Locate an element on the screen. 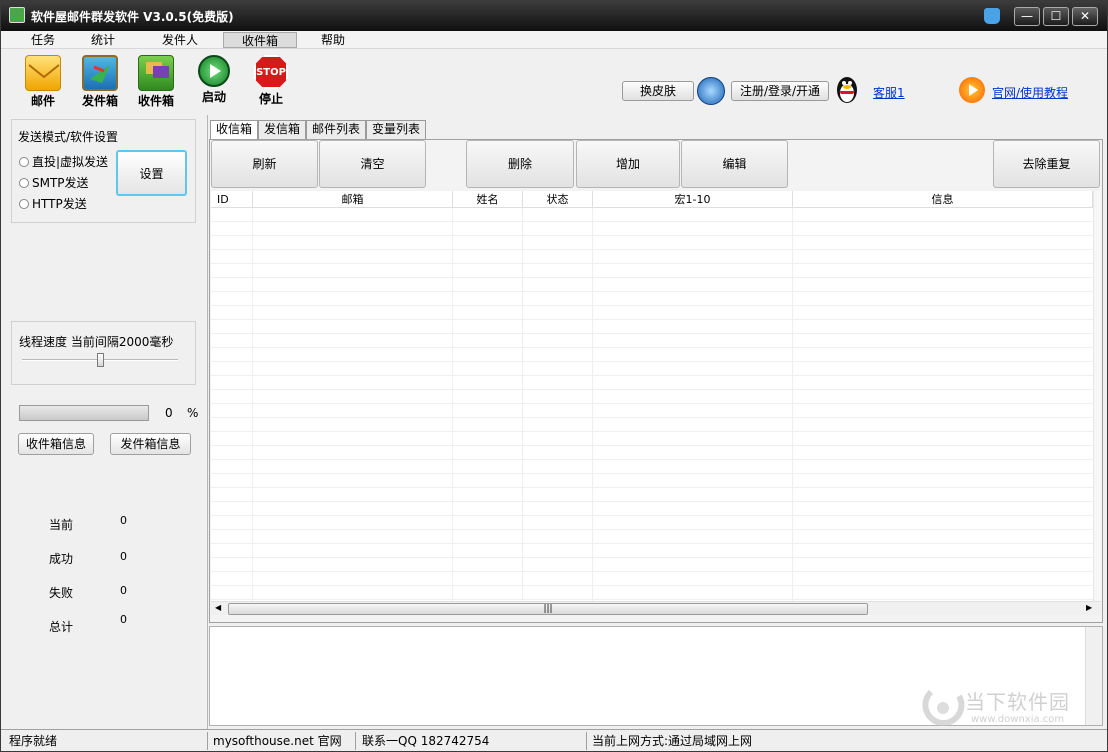 This screenshot has width=1108, height=752. delete-button: 删除 is located at coordinates (520, 164).